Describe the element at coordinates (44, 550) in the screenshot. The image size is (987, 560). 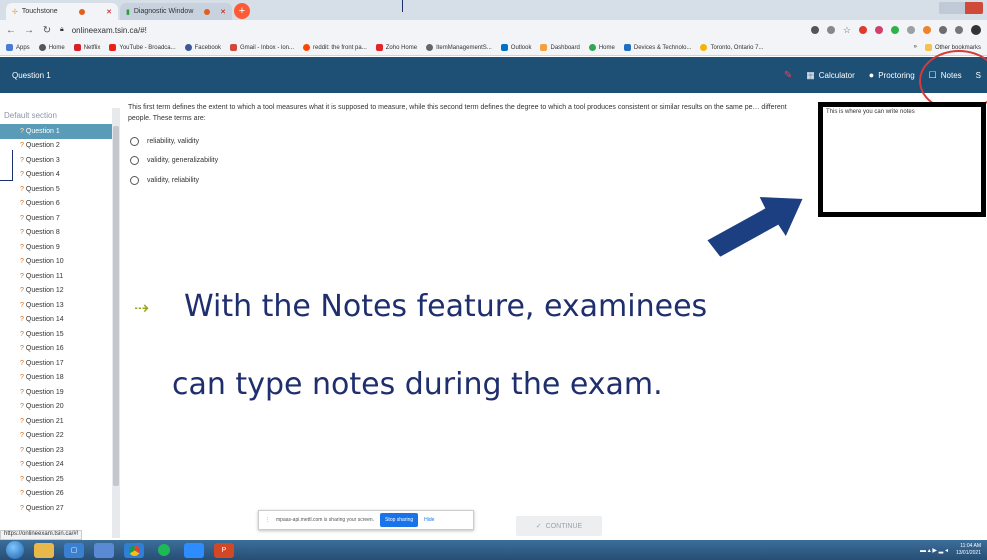
I see `file-explorer-icon` at that location.